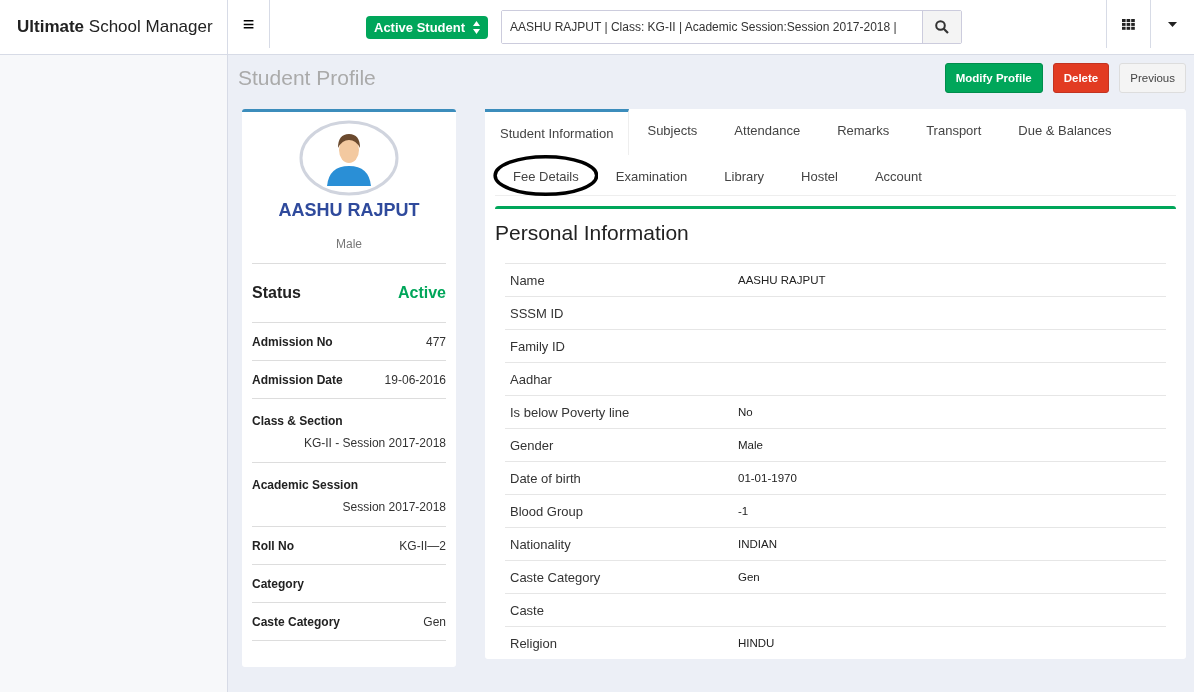  Describe the element at coordinates (556, 577) in the screenshot. I see `row-label: Caste Category` at that location.